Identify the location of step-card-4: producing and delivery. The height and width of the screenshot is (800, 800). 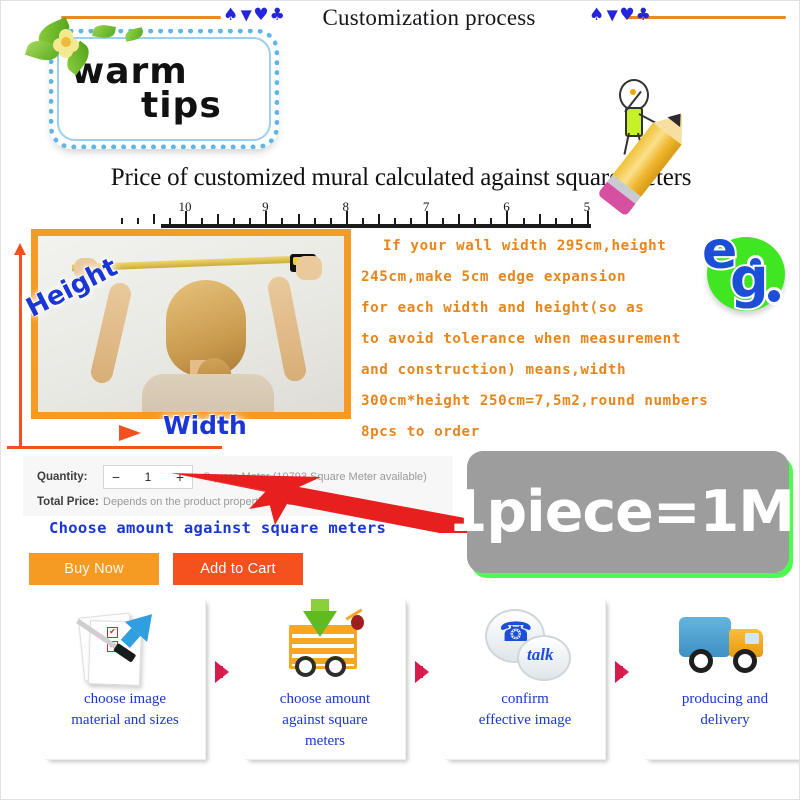
(722, 679).